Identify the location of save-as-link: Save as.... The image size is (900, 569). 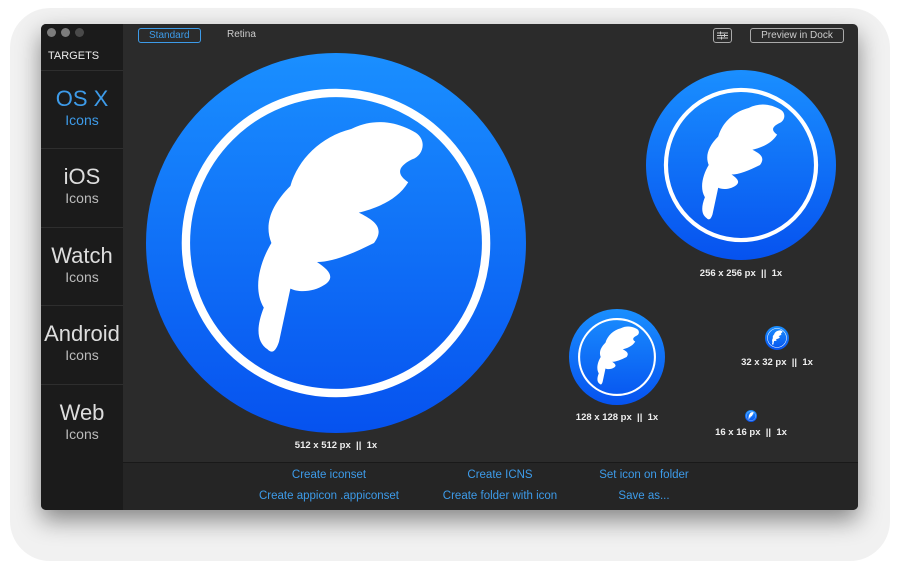
(643, 496).